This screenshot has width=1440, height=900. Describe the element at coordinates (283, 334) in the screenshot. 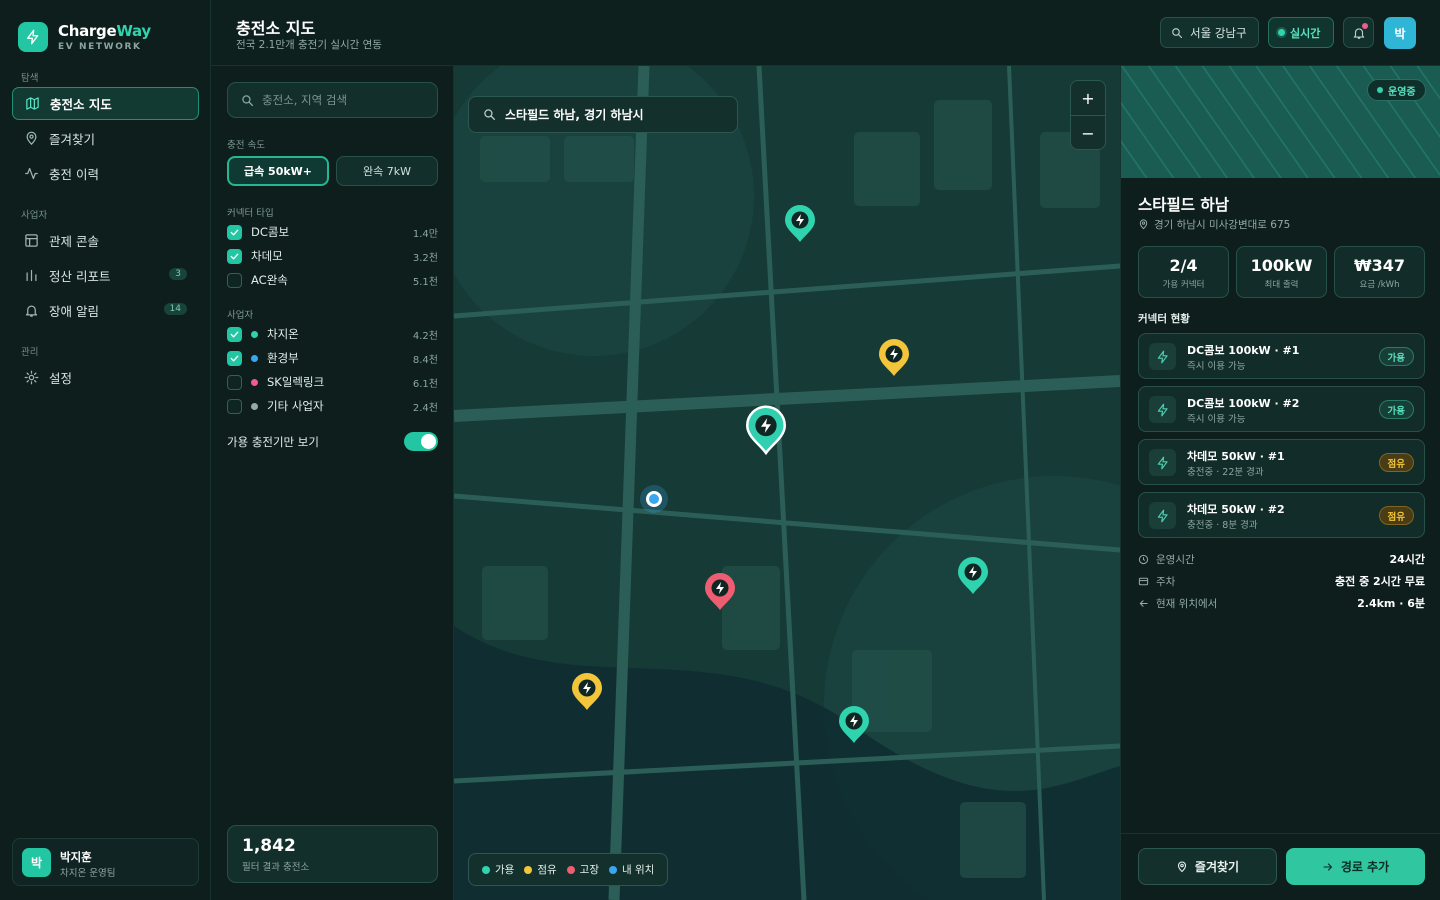

I see `checkbox-label: 차지온` at that location.